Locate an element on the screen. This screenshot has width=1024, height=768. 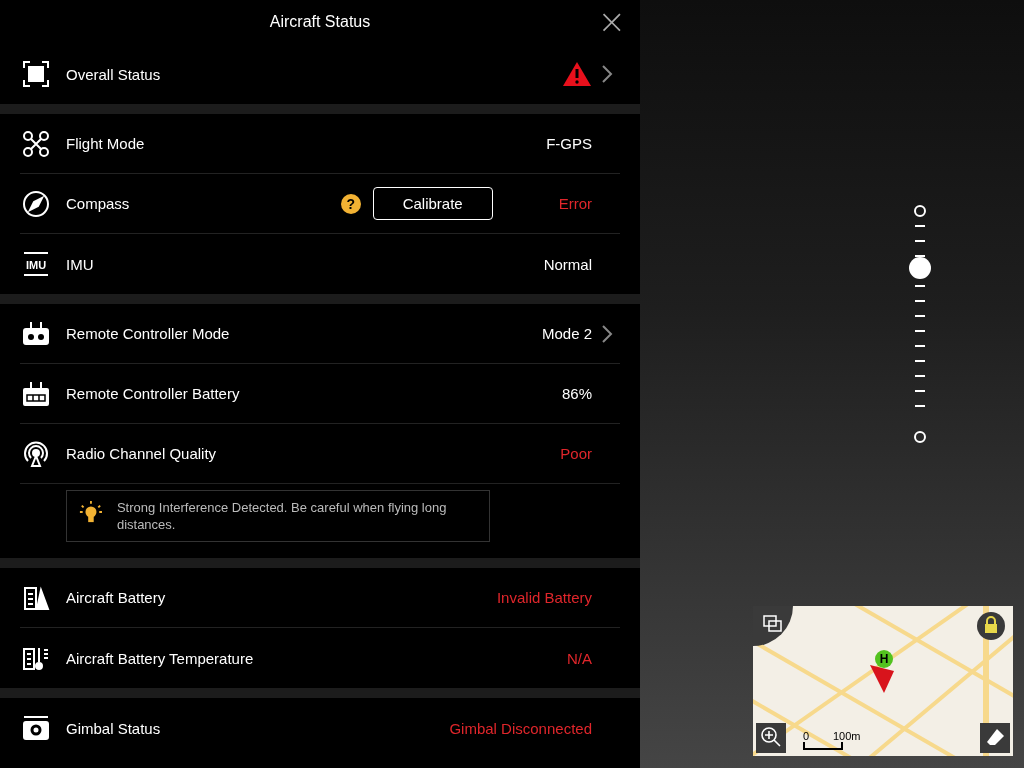
row-label: Overall Status is located at coordinates (114, 74).